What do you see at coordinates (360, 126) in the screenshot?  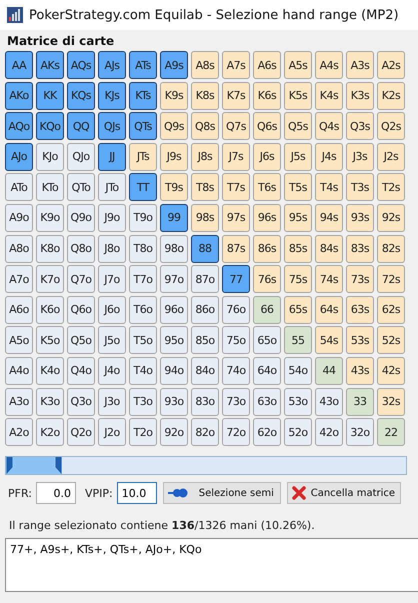 I see `hand-cell: Q3s` at bounding box center [360, 126].